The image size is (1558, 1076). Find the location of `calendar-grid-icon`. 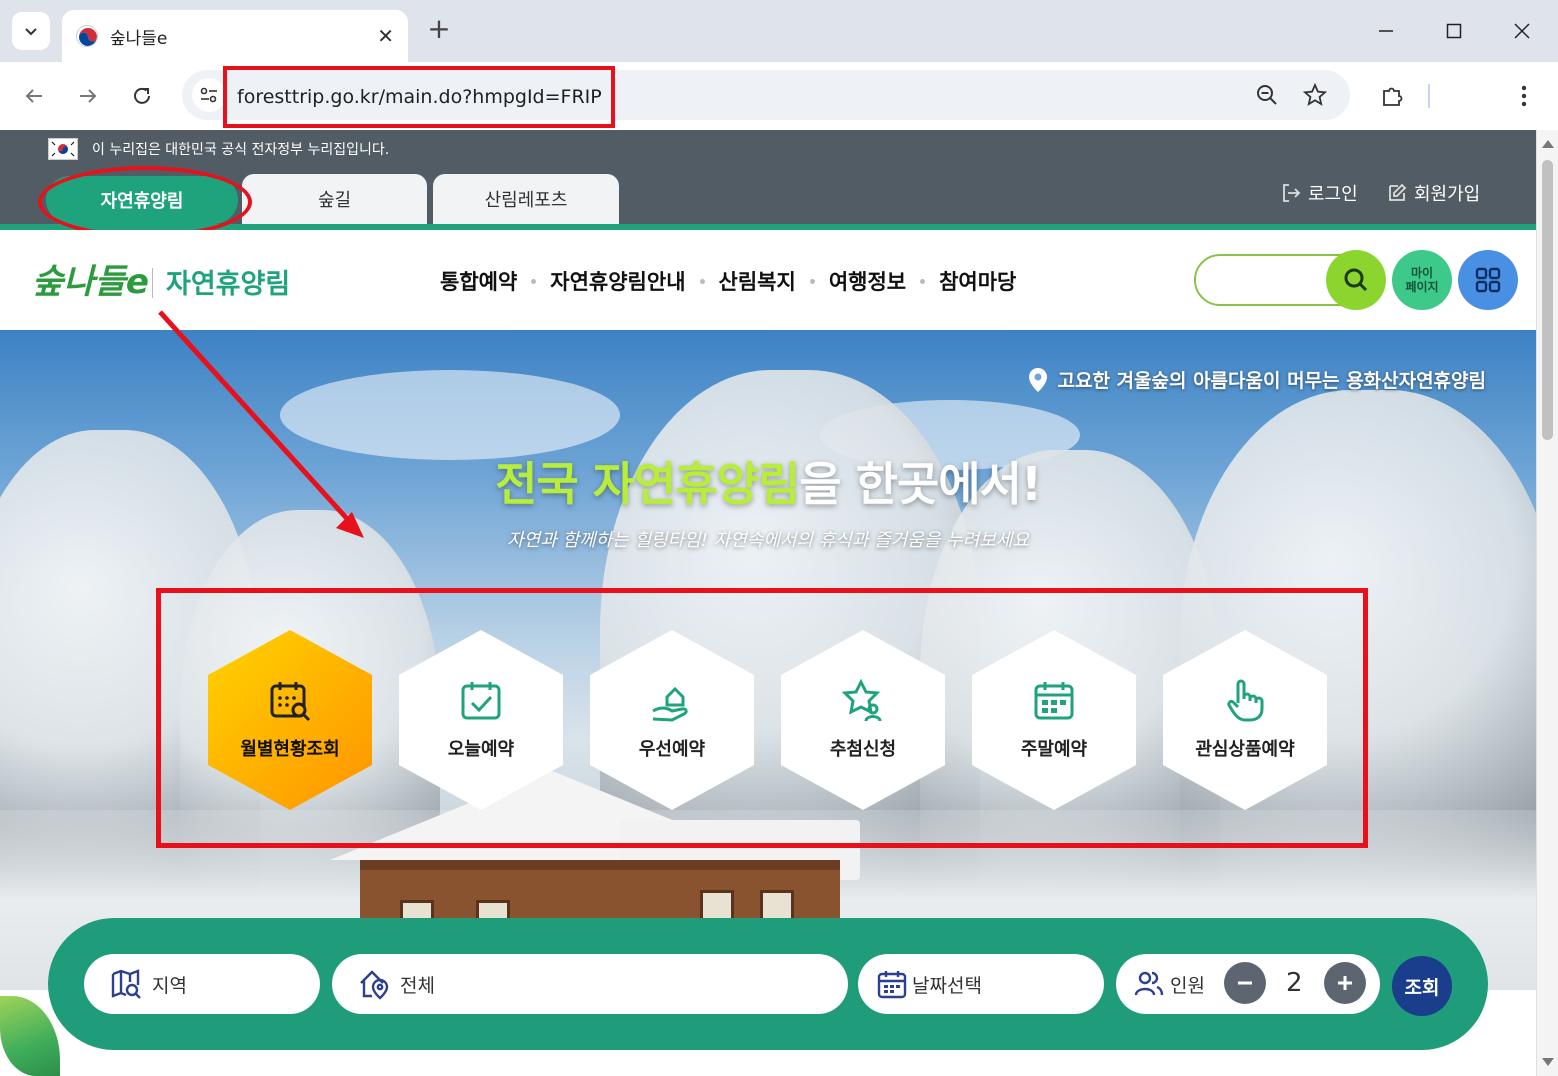

calendar-grid-icon is located at coordinates (1054, 701).